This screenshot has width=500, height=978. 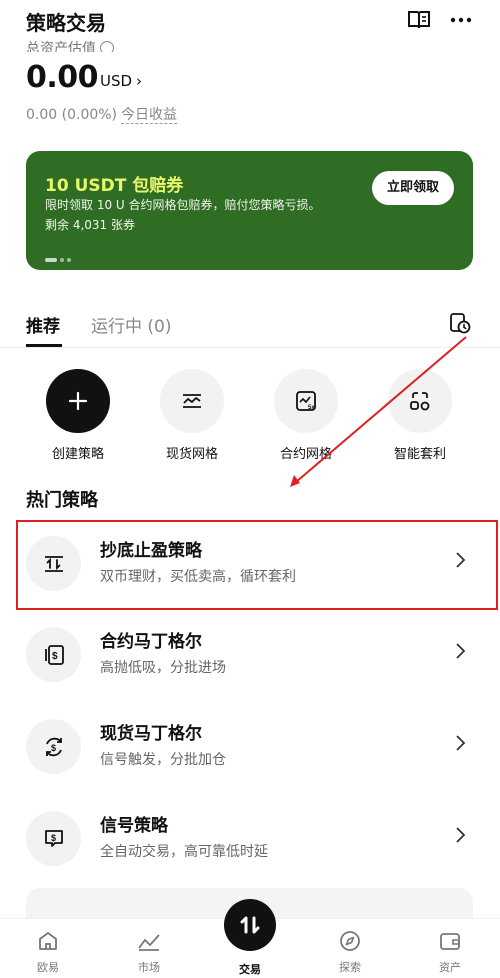 I want to click on svg-text: 5x, so click(x=311, y=408).